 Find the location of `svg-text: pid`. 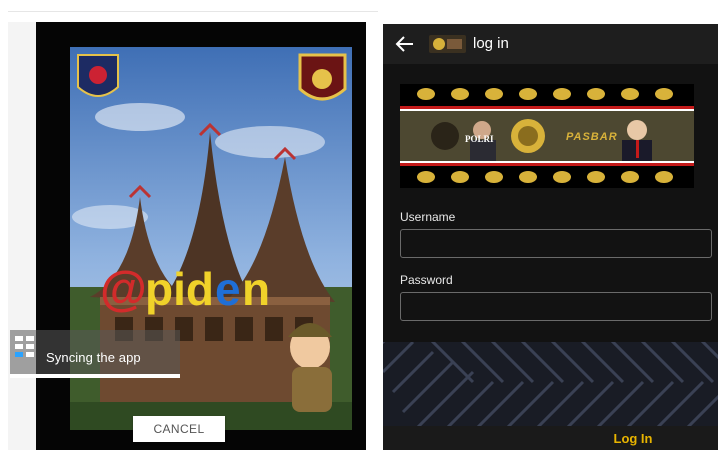

svg-text: pid is located at coordinates (179, 289).